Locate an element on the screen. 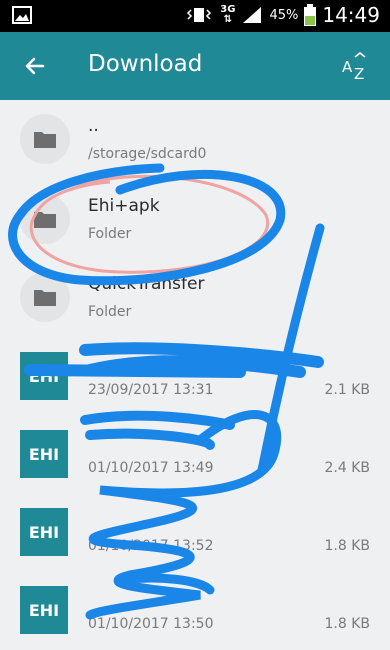 Image resolution: width=390 pixels, height=650 pixels. list-item-date: 01/10/2017 13:50 is located at coordinates (151, 624).